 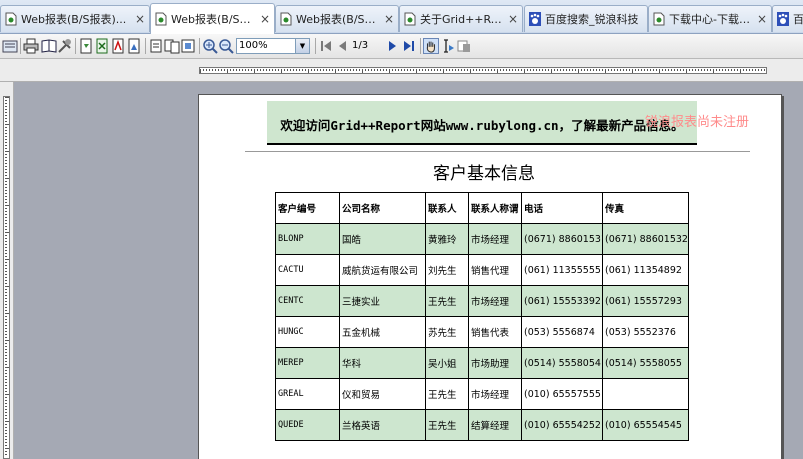 I want to click on page-setup-icon, so click(x=65, y=46).